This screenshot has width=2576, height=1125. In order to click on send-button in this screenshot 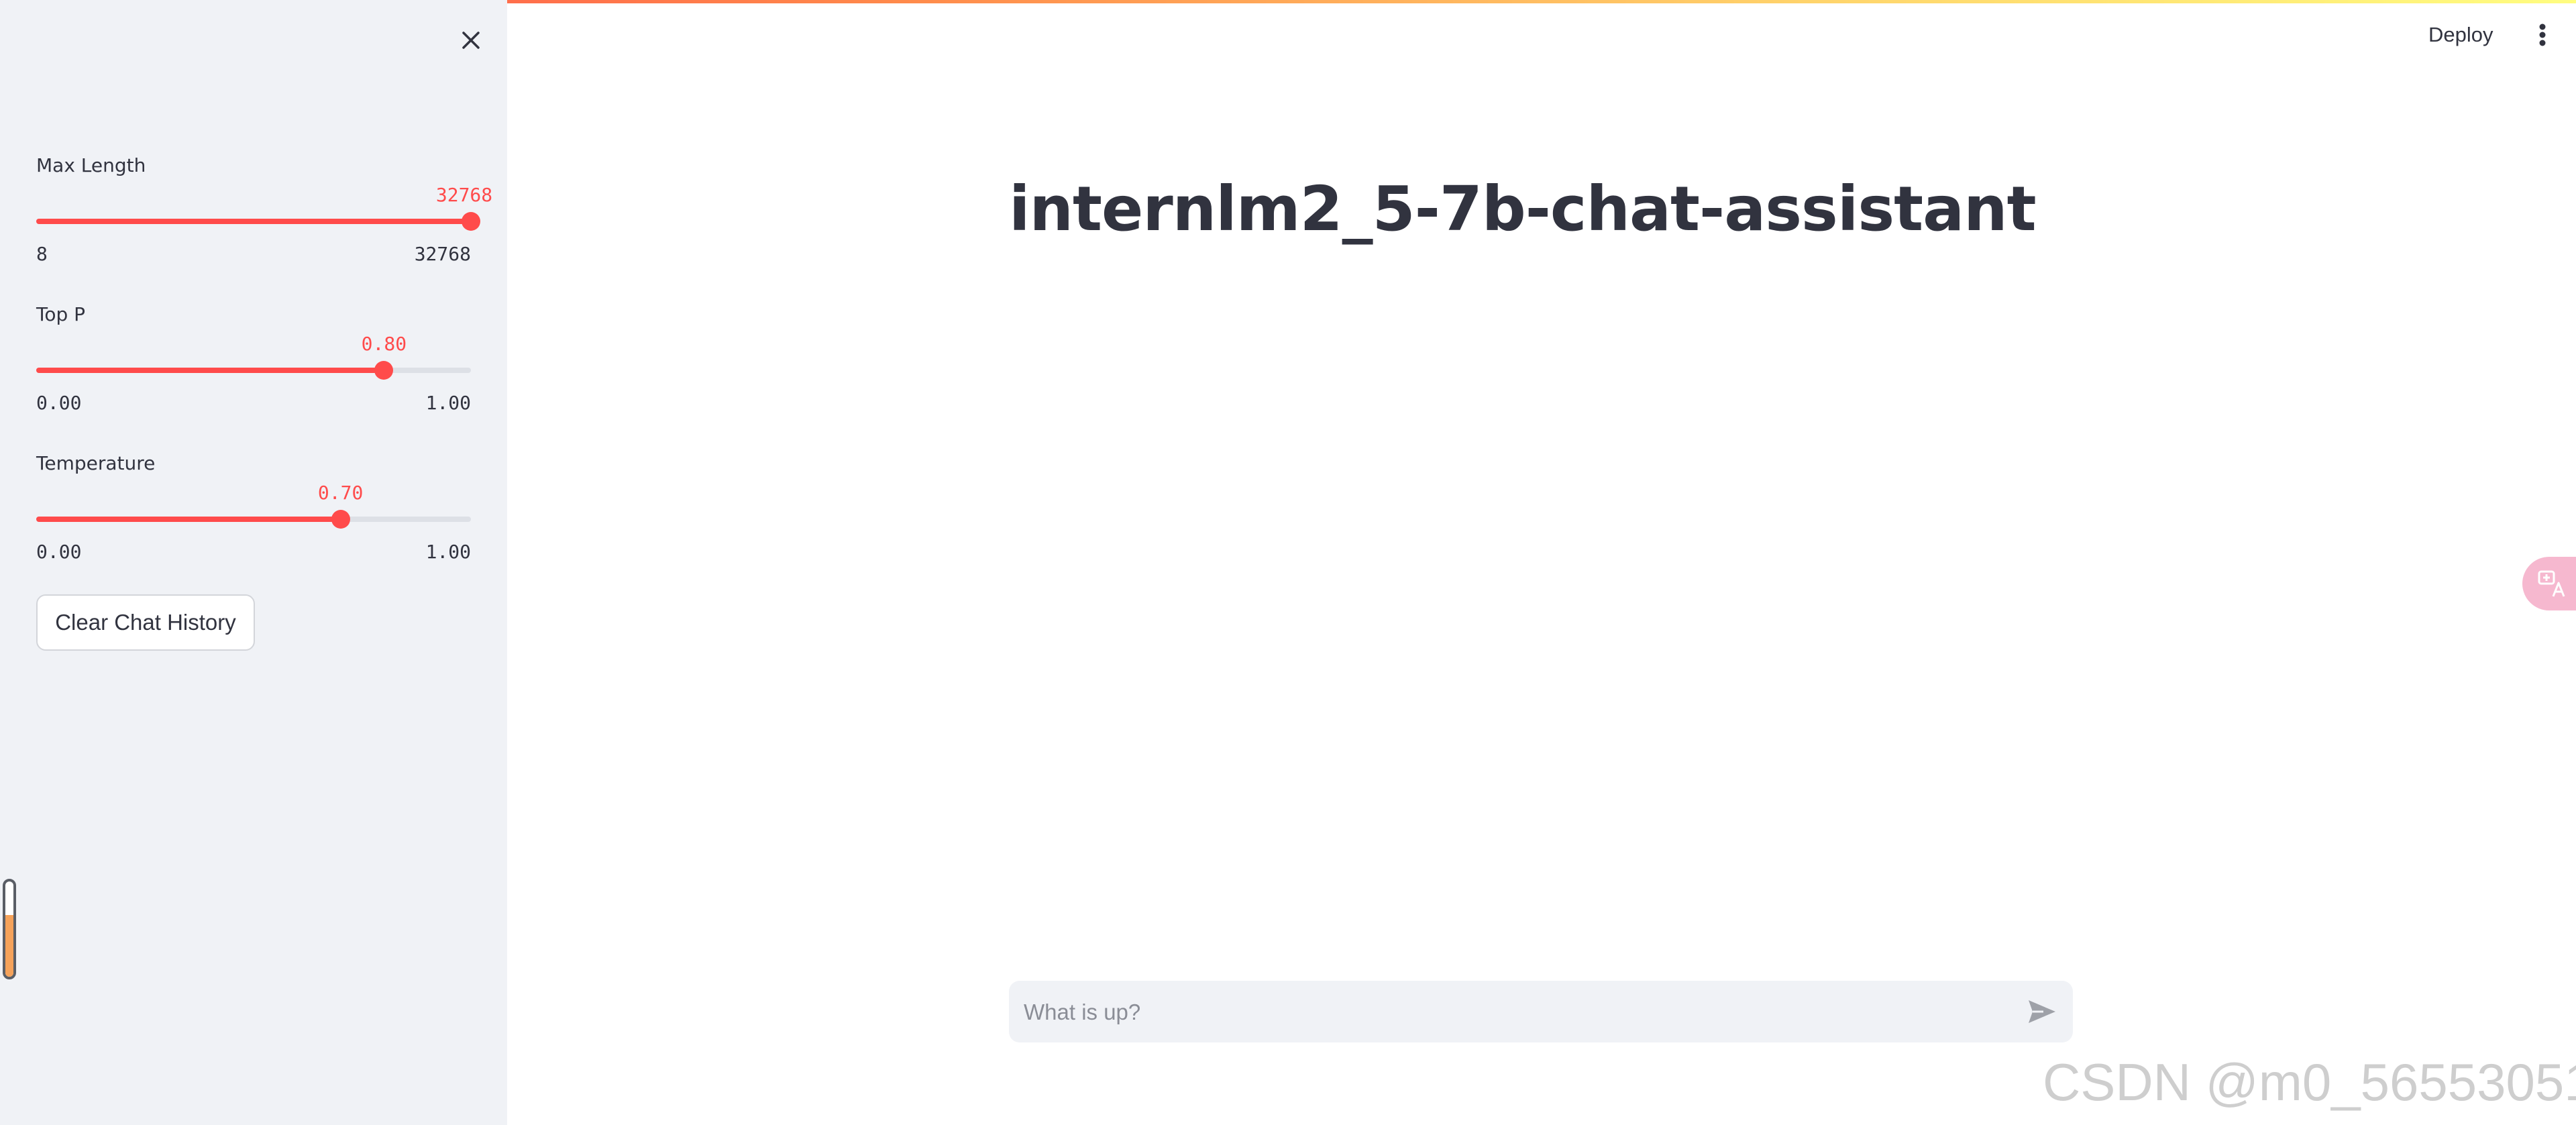, I will do `click(2042, 1012)`.